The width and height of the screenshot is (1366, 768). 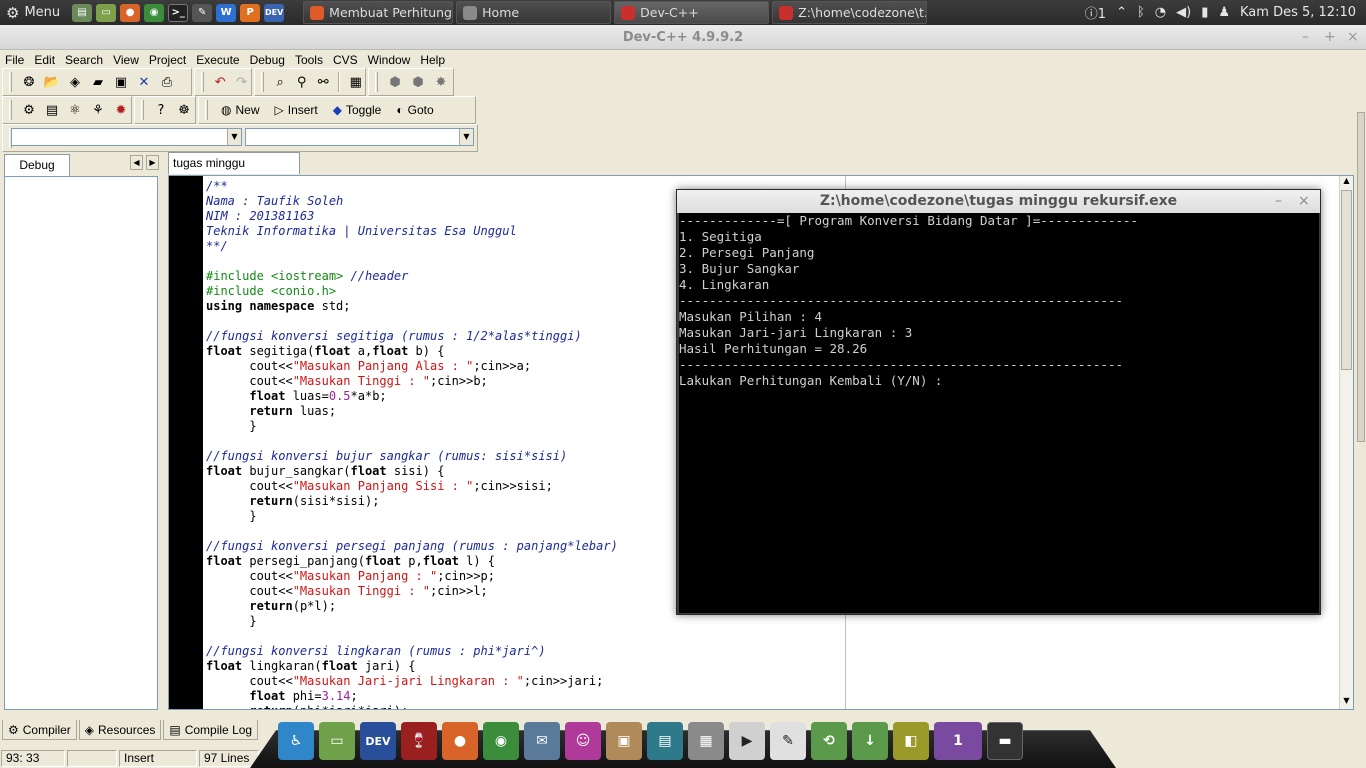 I want to click on save-icon: ▰, so click(x=98, y=82).